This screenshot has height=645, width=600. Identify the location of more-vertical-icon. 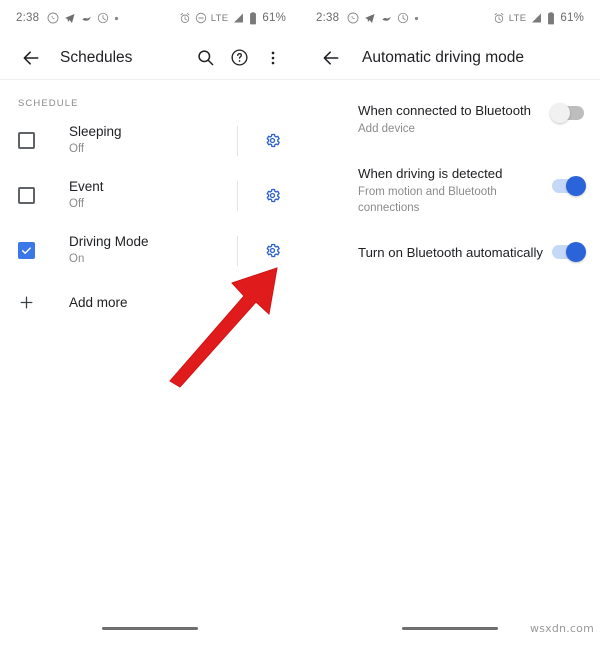
(273, 58).